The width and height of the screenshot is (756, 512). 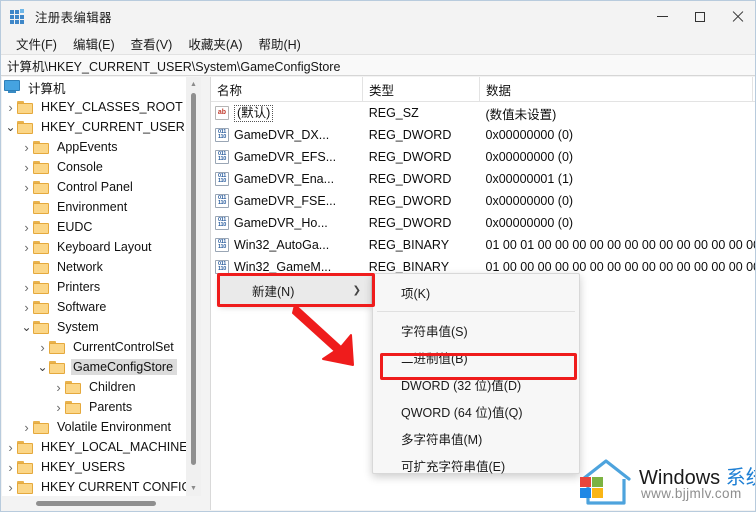 I want to click on tree-item-gameconfigstore: ⌄ GameConfigStore, so click(x=94, y=367).